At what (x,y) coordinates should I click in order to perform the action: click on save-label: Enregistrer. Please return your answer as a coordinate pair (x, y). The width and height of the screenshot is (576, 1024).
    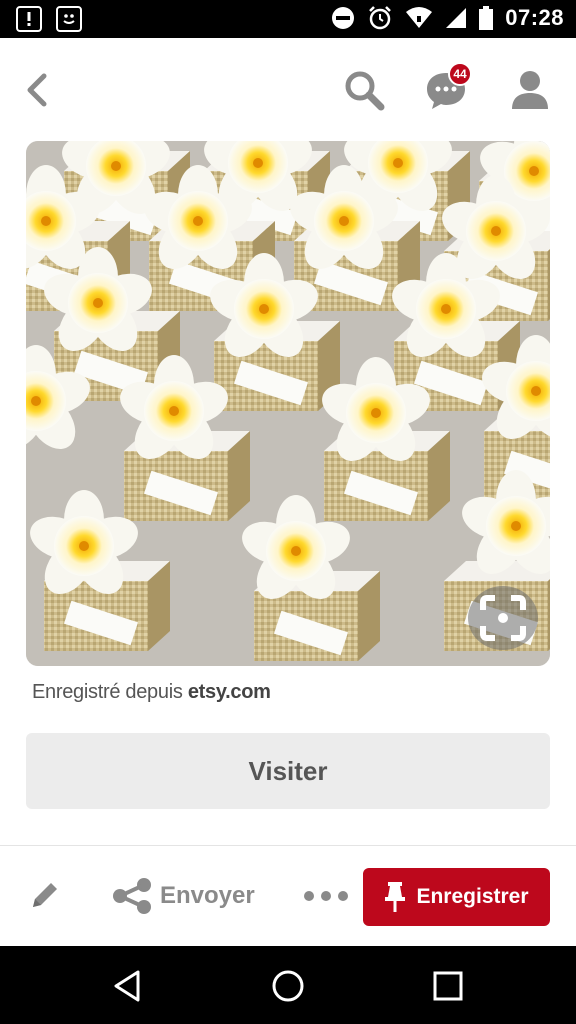
    Looking at the image, I should click on (472, 896).